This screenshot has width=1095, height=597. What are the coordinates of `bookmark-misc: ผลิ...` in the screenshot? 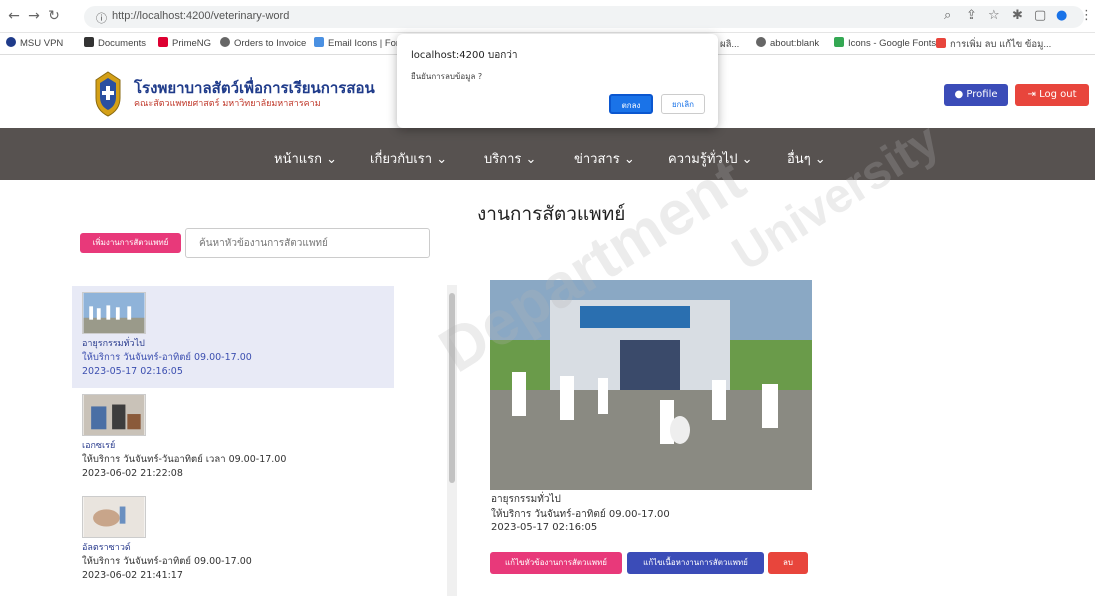 It's located at (729, 44).